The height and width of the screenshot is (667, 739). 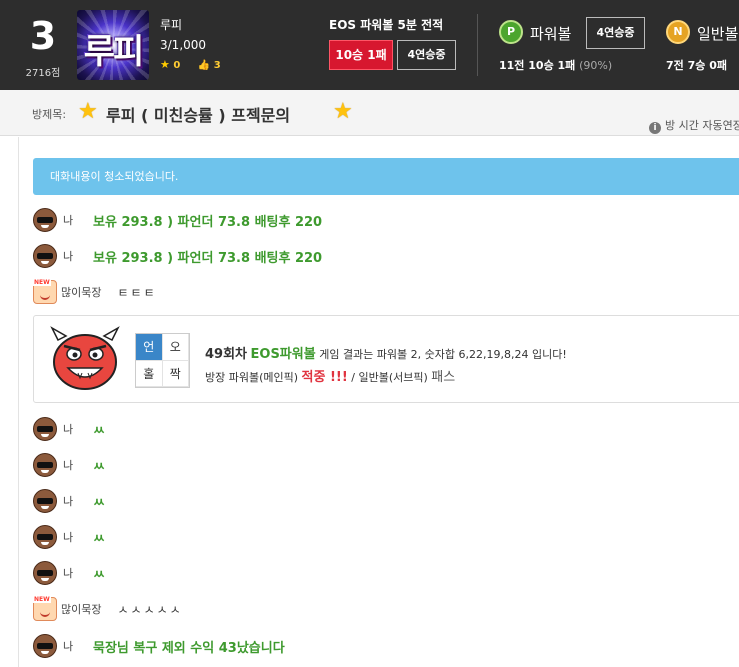 What do you see at coordinates (387, 377) in the screenshot?
I see `pick-separator: / 일반볼(서브픽)` at bounding box center [387, 377].